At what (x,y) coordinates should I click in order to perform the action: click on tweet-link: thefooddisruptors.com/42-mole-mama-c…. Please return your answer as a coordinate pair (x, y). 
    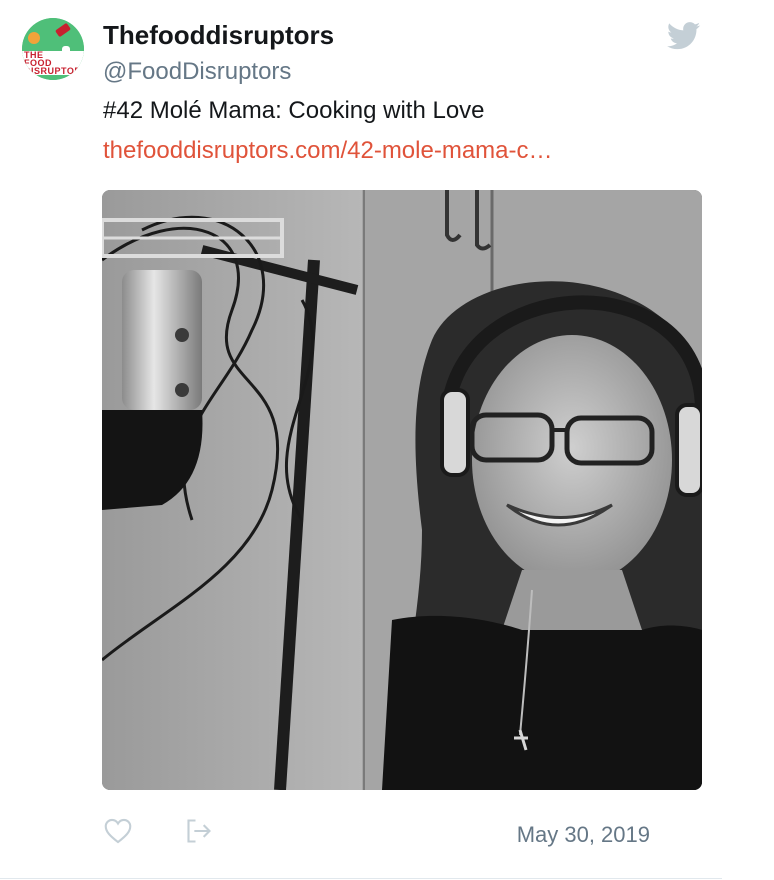
    Looking at the image, I should click on (328, 151).